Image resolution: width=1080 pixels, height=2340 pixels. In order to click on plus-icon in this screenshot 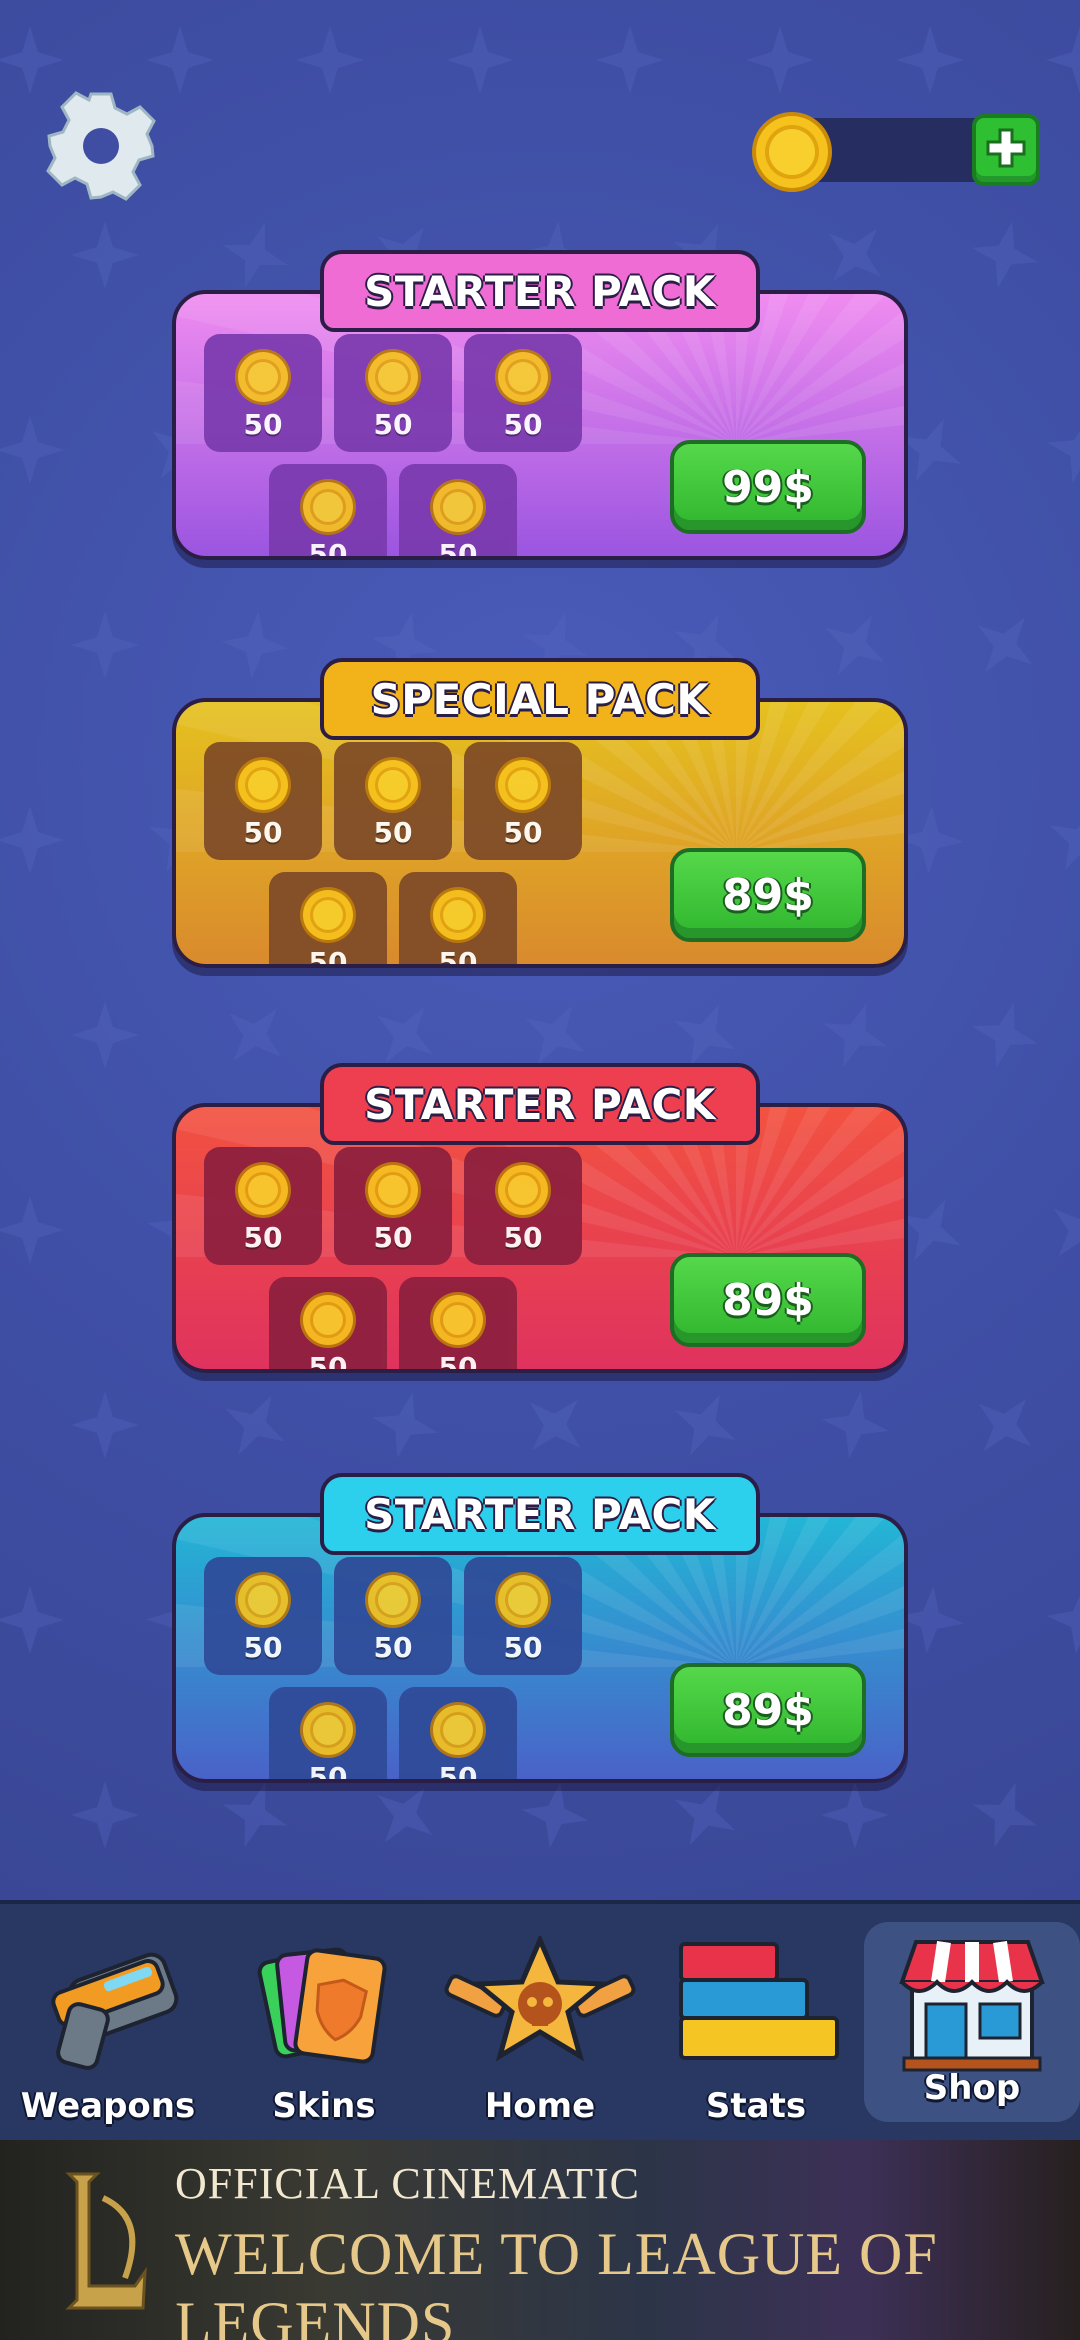, I will do `click(1006, 148)`.